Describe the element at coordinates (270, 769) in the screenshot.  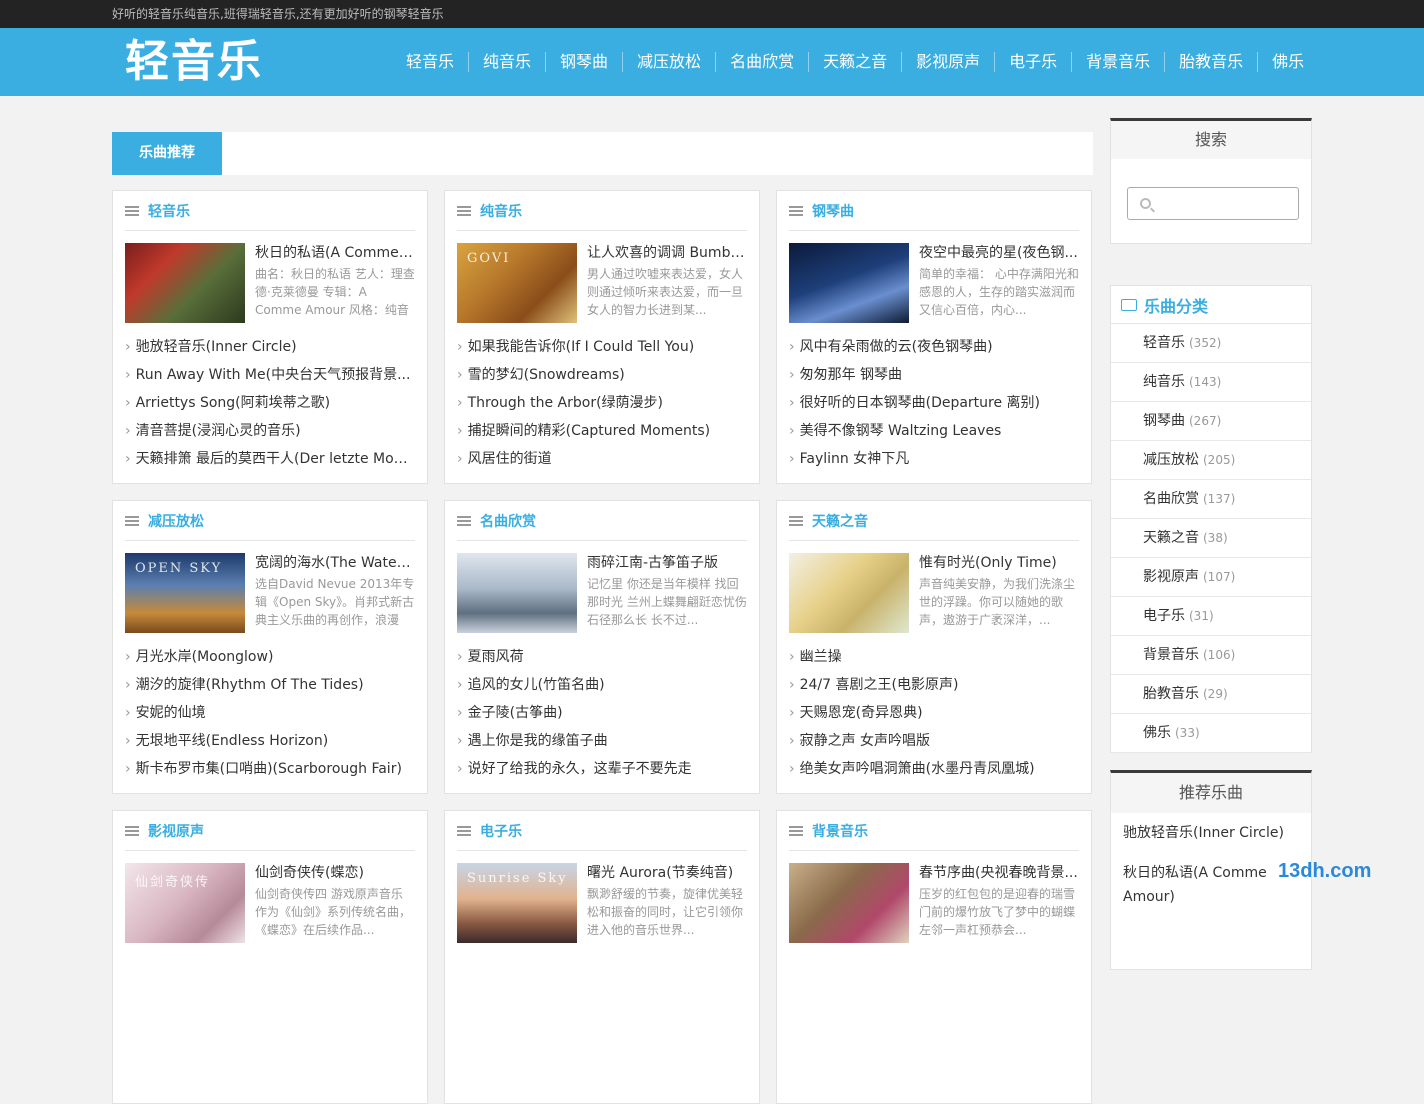
I see `song-item: 斯卡布罗市集(口哨曲)(Scarborough Fair)` at that location.